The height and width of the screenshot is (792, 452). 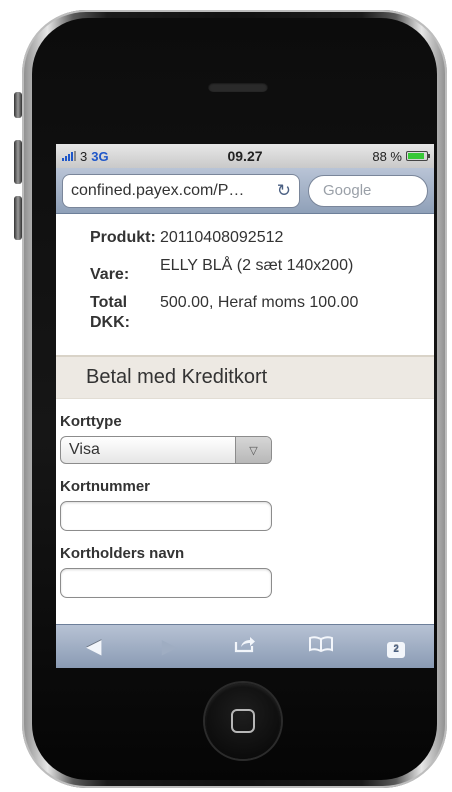 What do you see at coordinates (222, 237) in the screenshot?
I see `order-value: 20110408092512` at bounding box center [222, 237].